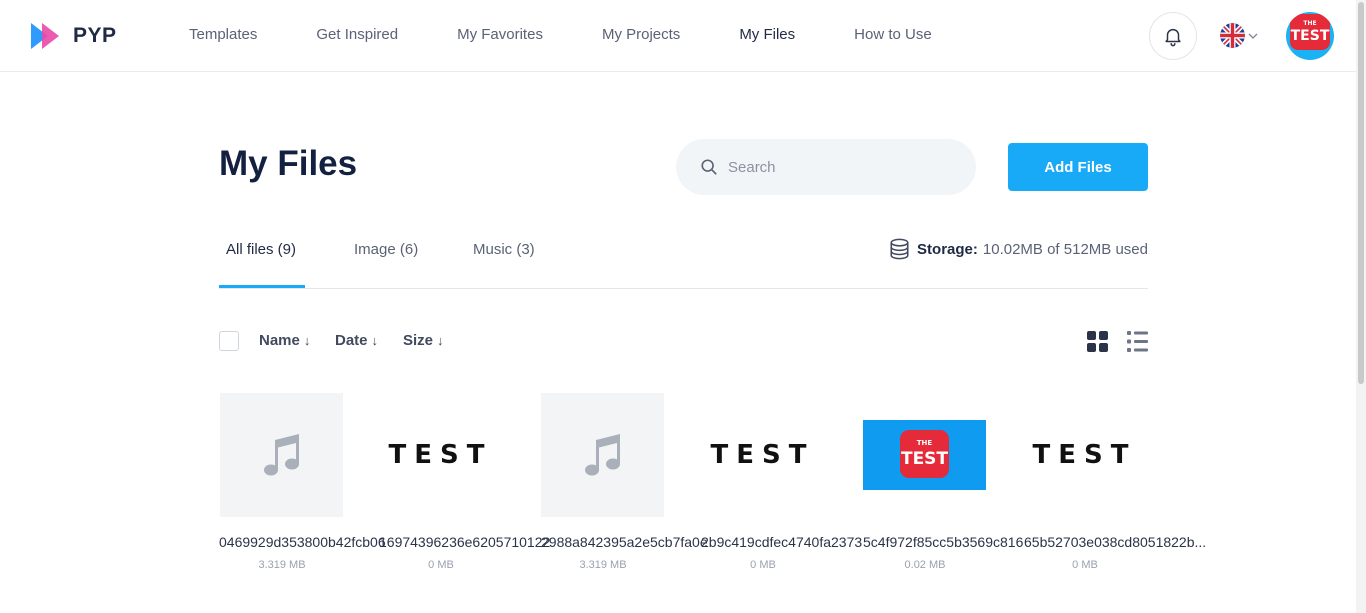 The height and width of the screenshot is (613, 1366). What do you see at coordinates (899, 249) in the screenshot?
I see `database-icon` at bounding box center [899, 249].